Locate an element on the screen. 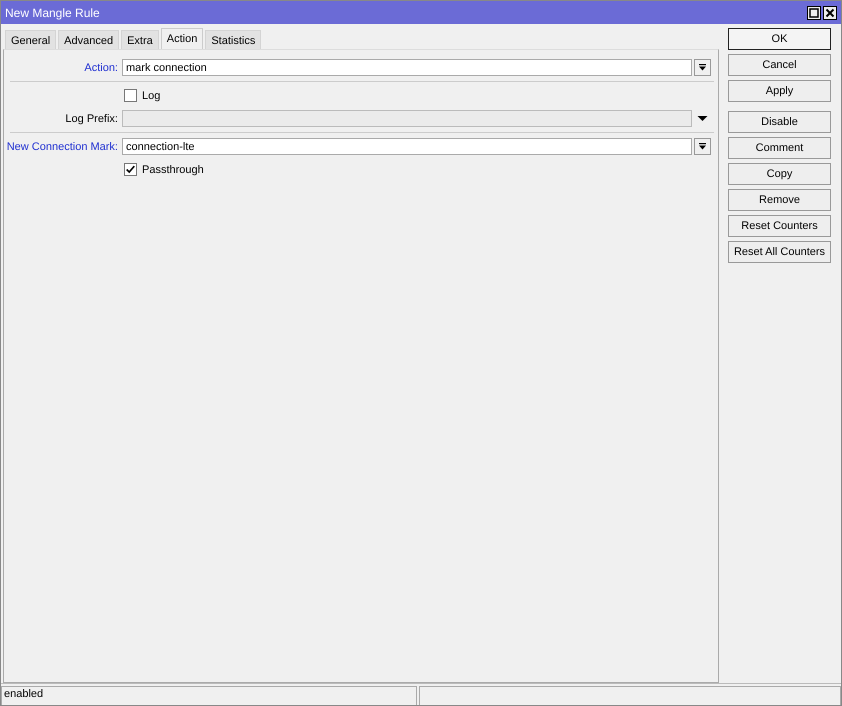  action-button: Comment is located at coordinates (779, 148).